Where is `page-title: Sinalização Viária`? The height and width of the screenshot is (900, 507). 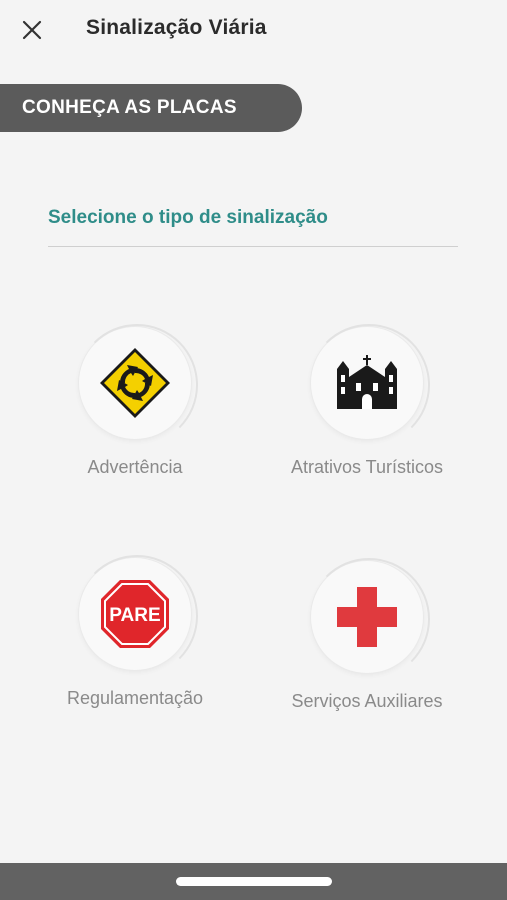 page-title: Sinalização Viária is located at coordinates (176, 27).